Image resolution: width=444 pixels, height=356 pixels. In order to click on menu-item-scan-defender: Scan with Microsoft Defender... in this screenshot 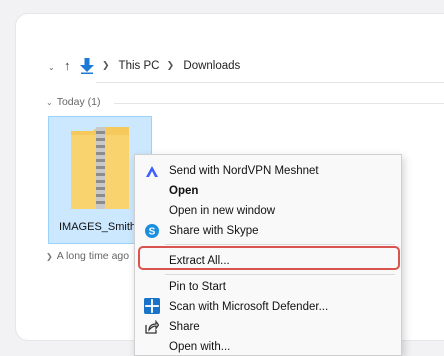, I will do `click(268, 307)`.